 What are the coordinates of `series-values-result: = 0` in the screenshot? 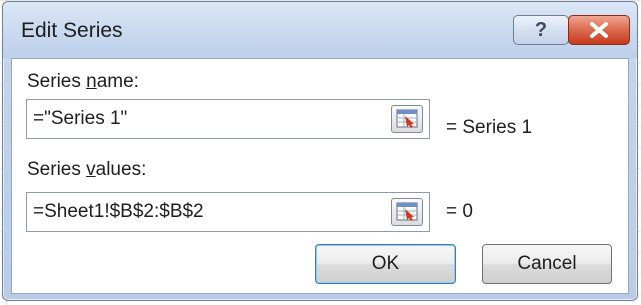 It's located at (459, 211).